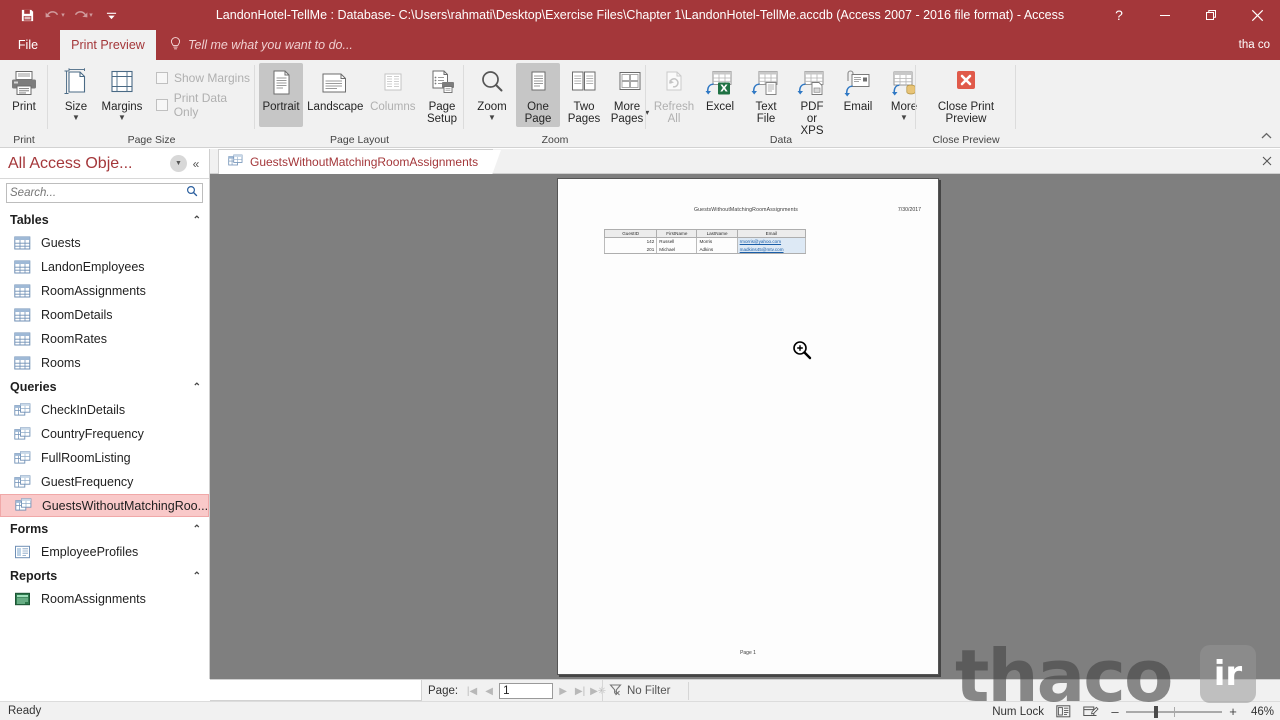 The height and width of the screenshot is (720, 1280). I want to click on double-chevron-left-icon: «, so click(196, 164).